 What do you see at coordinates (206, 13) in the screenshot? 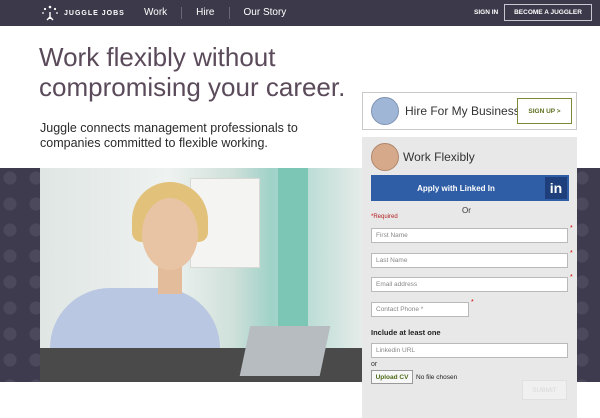
I see `nav-hire: Hire` at bounding box center [206, 13].